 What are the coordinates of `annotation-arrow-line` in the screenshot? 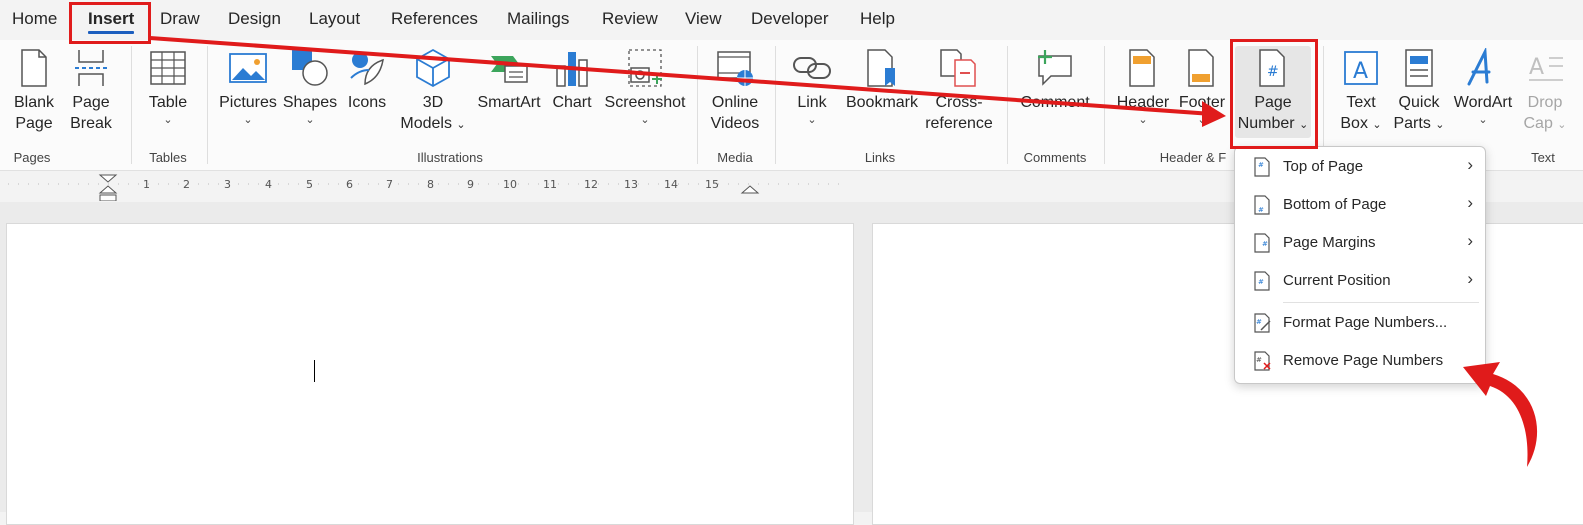 It's located at (681, 76).